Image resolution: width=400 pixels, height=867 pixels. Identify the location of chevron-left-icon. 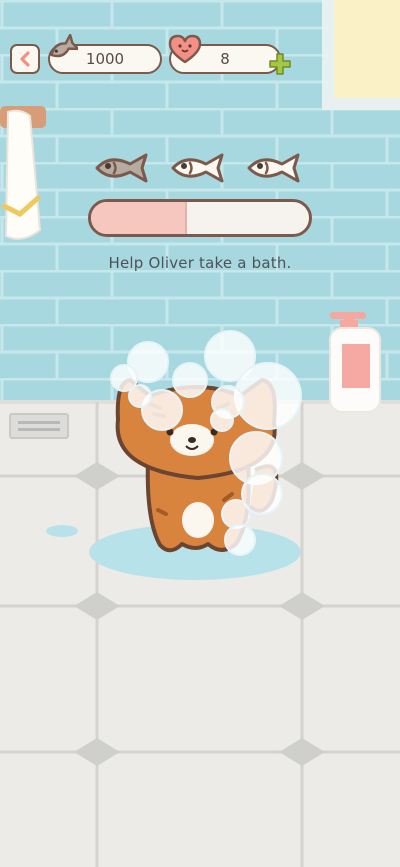
(25, 59).